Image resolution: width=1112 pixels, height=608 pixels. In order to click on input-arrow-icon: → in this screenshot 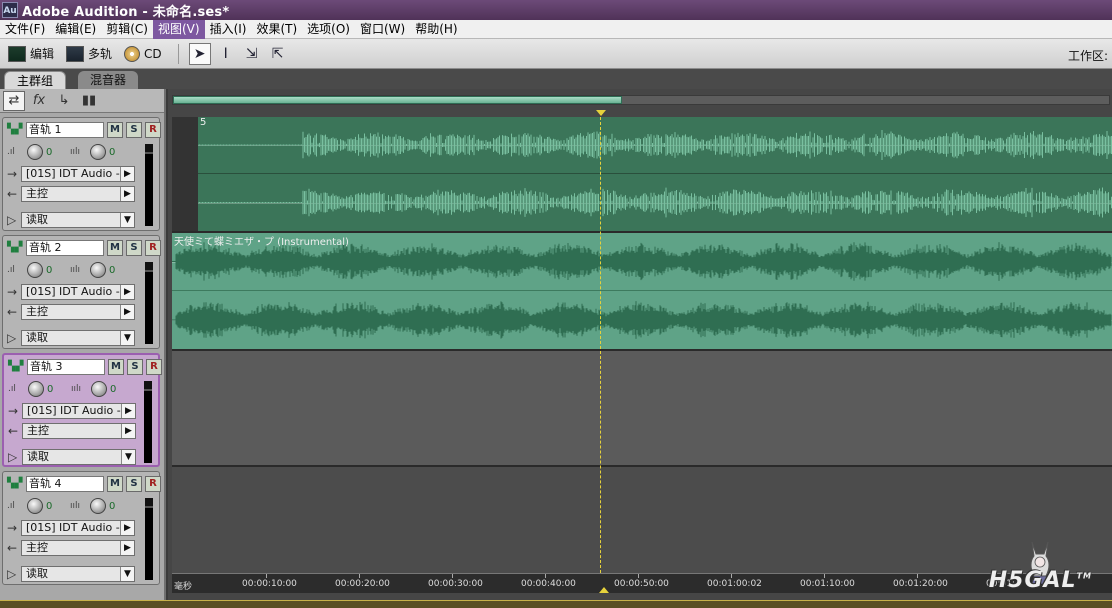, I will do `click(12, 292)`.